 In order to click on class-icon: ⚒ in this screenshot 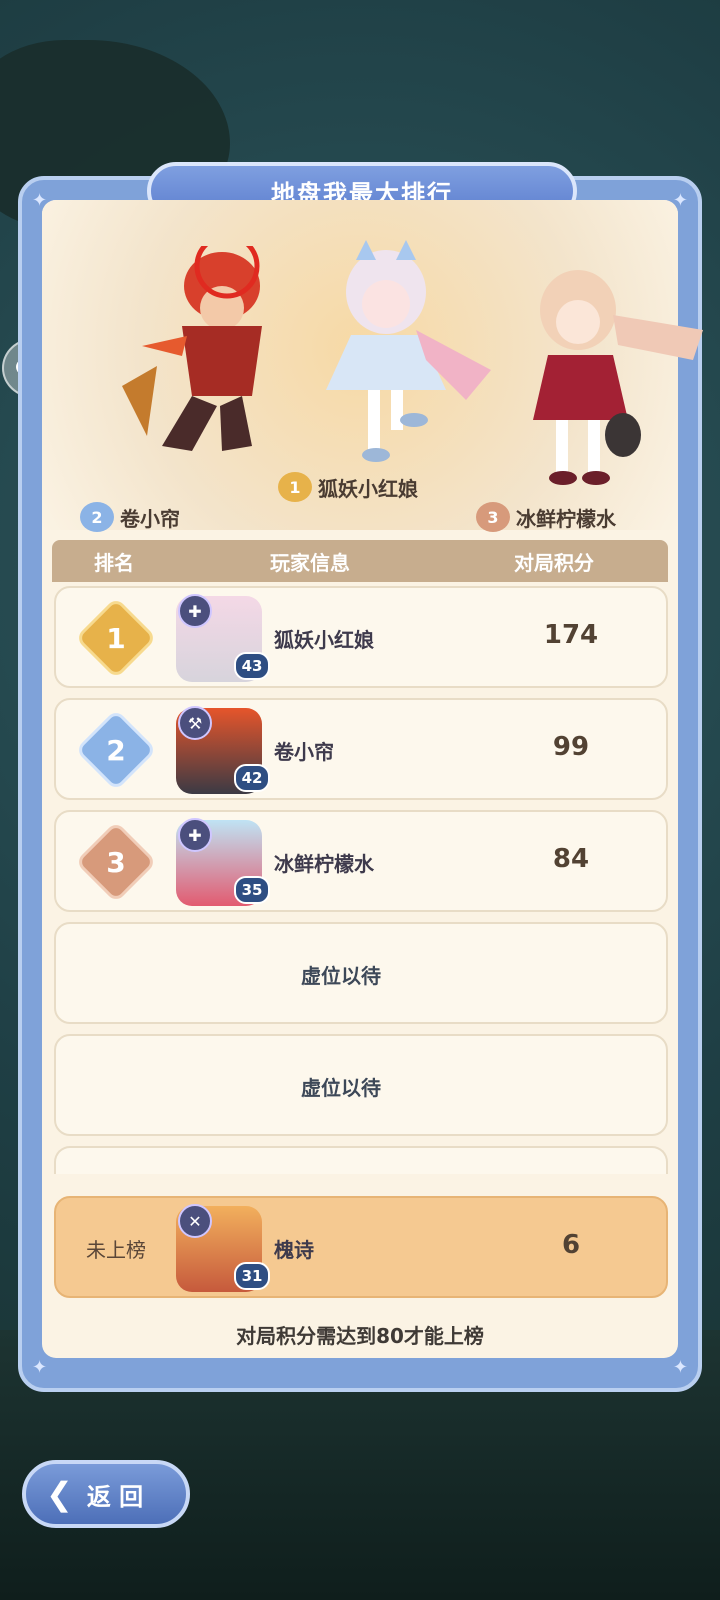, I will do `click(195, 723)`.